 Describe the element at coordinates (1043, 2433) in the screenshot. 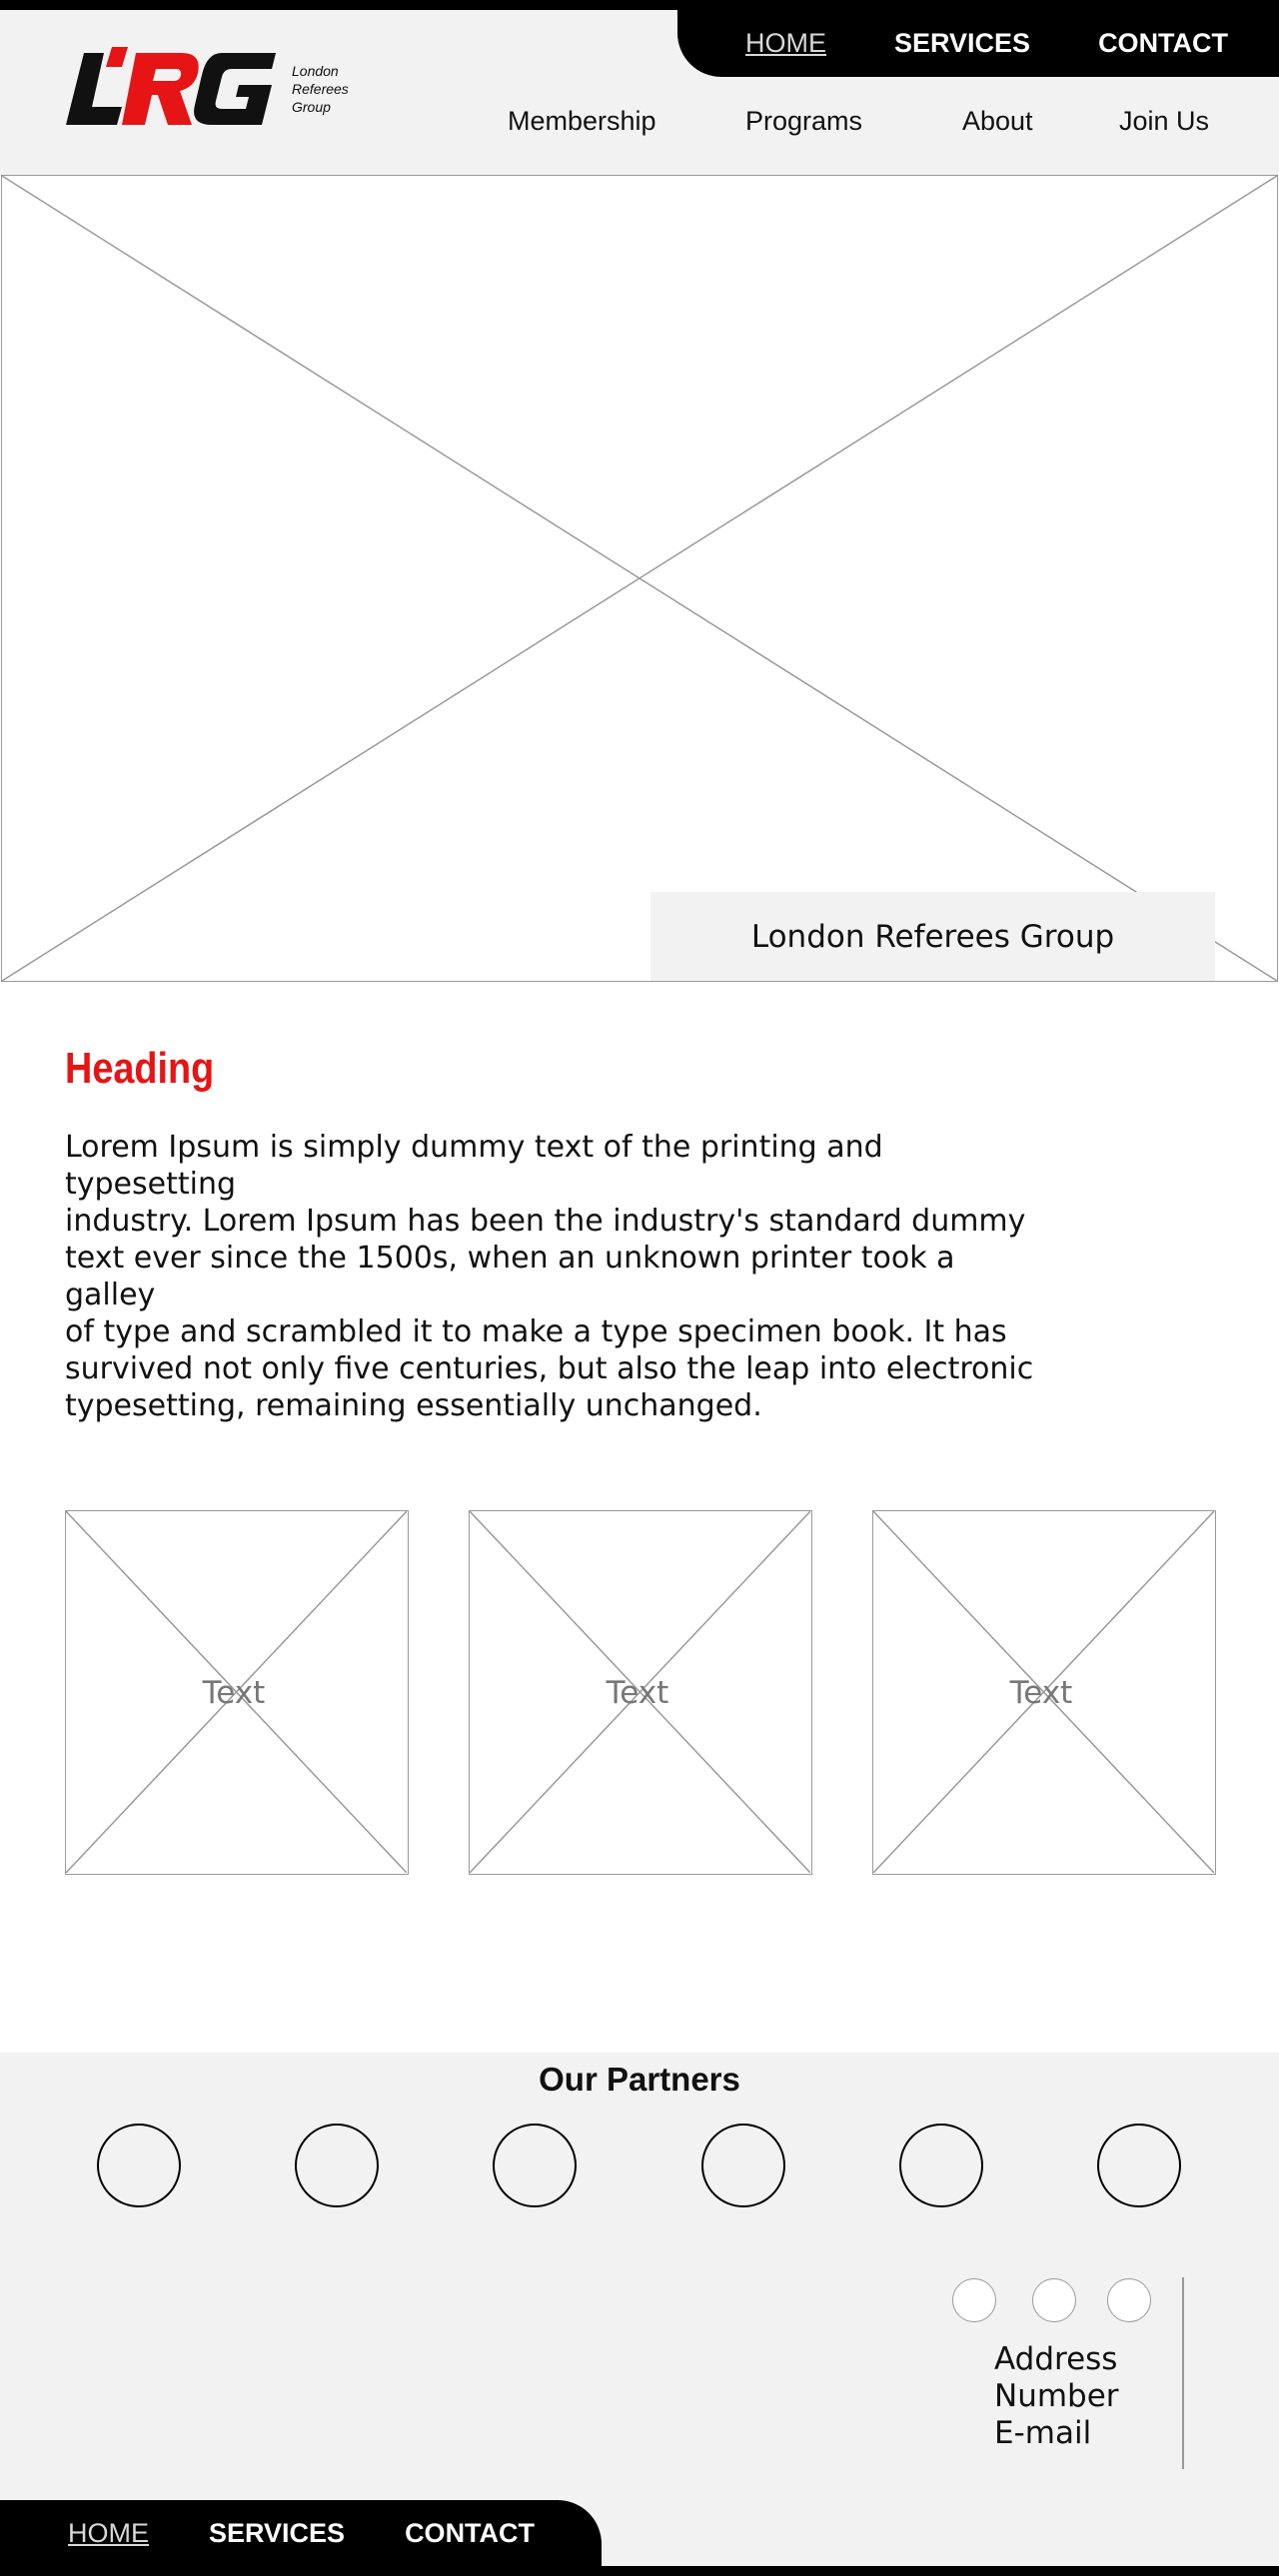

I see `contact-email: E-mail` at that location.